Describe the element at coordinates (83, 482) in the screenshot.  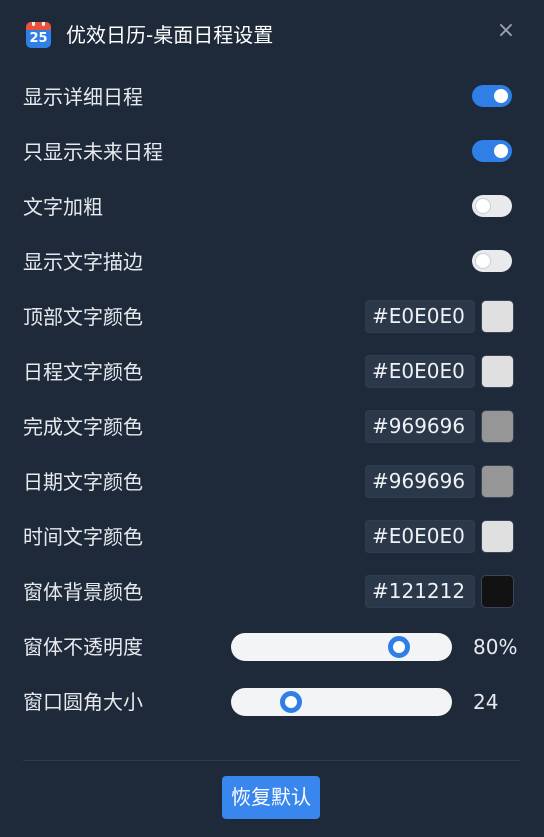
I see `setting-label: 日期文字颜色` at that location.